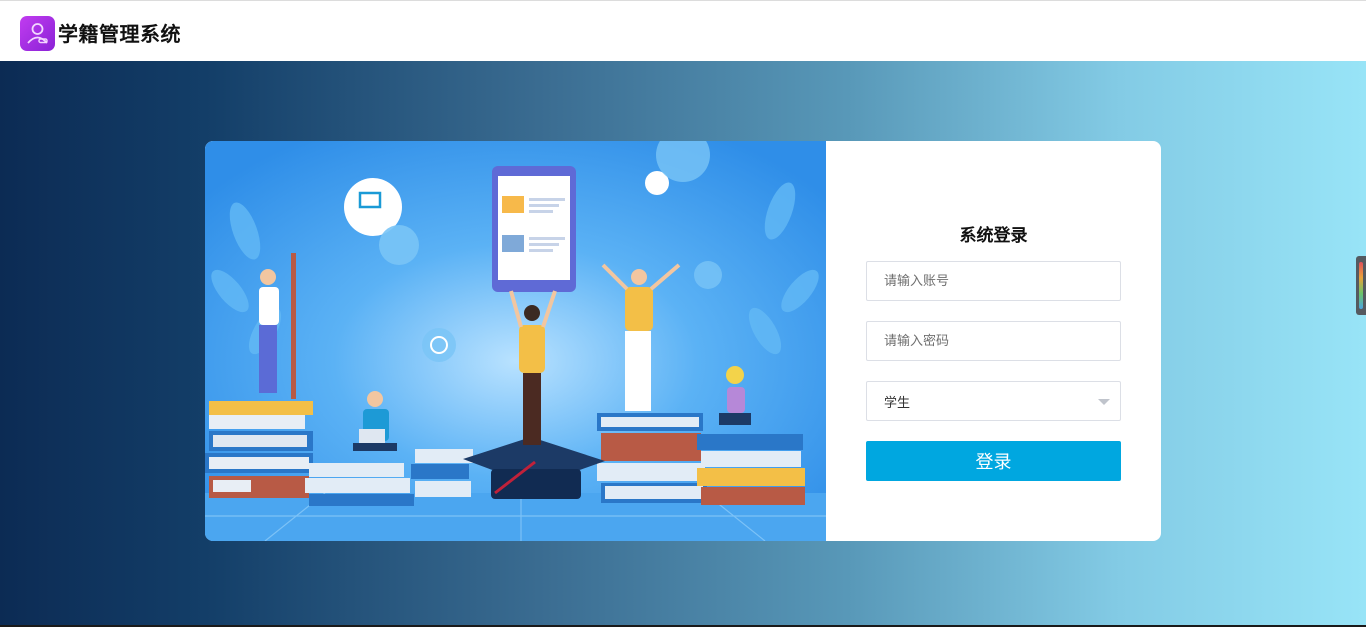  Describe the element at coordinates (993, 461) in the screenshot. I see `login-button: 登录` at that location.